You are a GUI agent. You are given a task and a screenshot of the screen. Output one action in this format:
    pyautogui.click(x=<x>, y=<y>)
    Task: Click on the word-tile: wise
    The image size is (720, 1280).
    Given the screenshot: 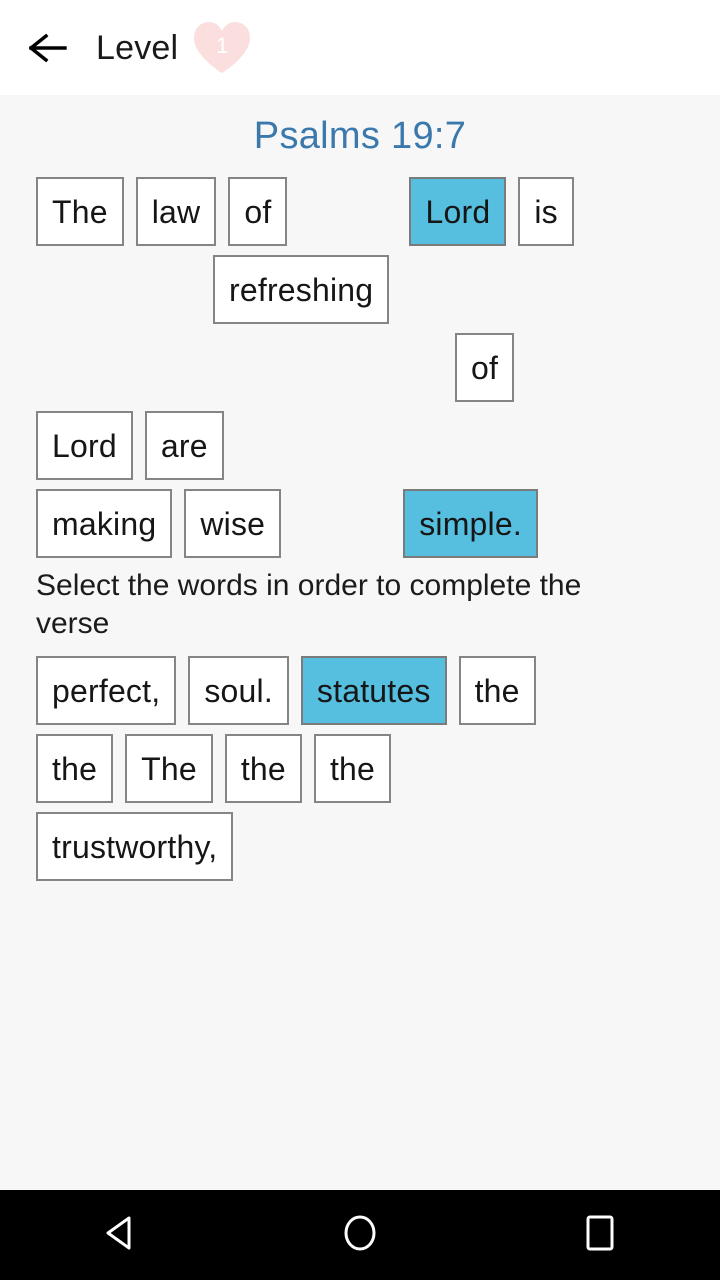 What is the action you would take?
    pyautogui.click(x=233, y=523)
    